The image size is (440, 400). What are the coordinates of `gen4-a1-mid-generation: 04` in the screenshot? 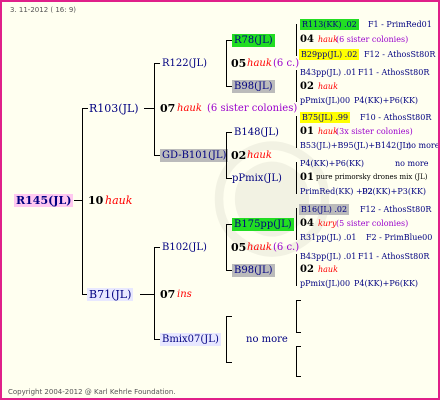 It's located at (307, 39).